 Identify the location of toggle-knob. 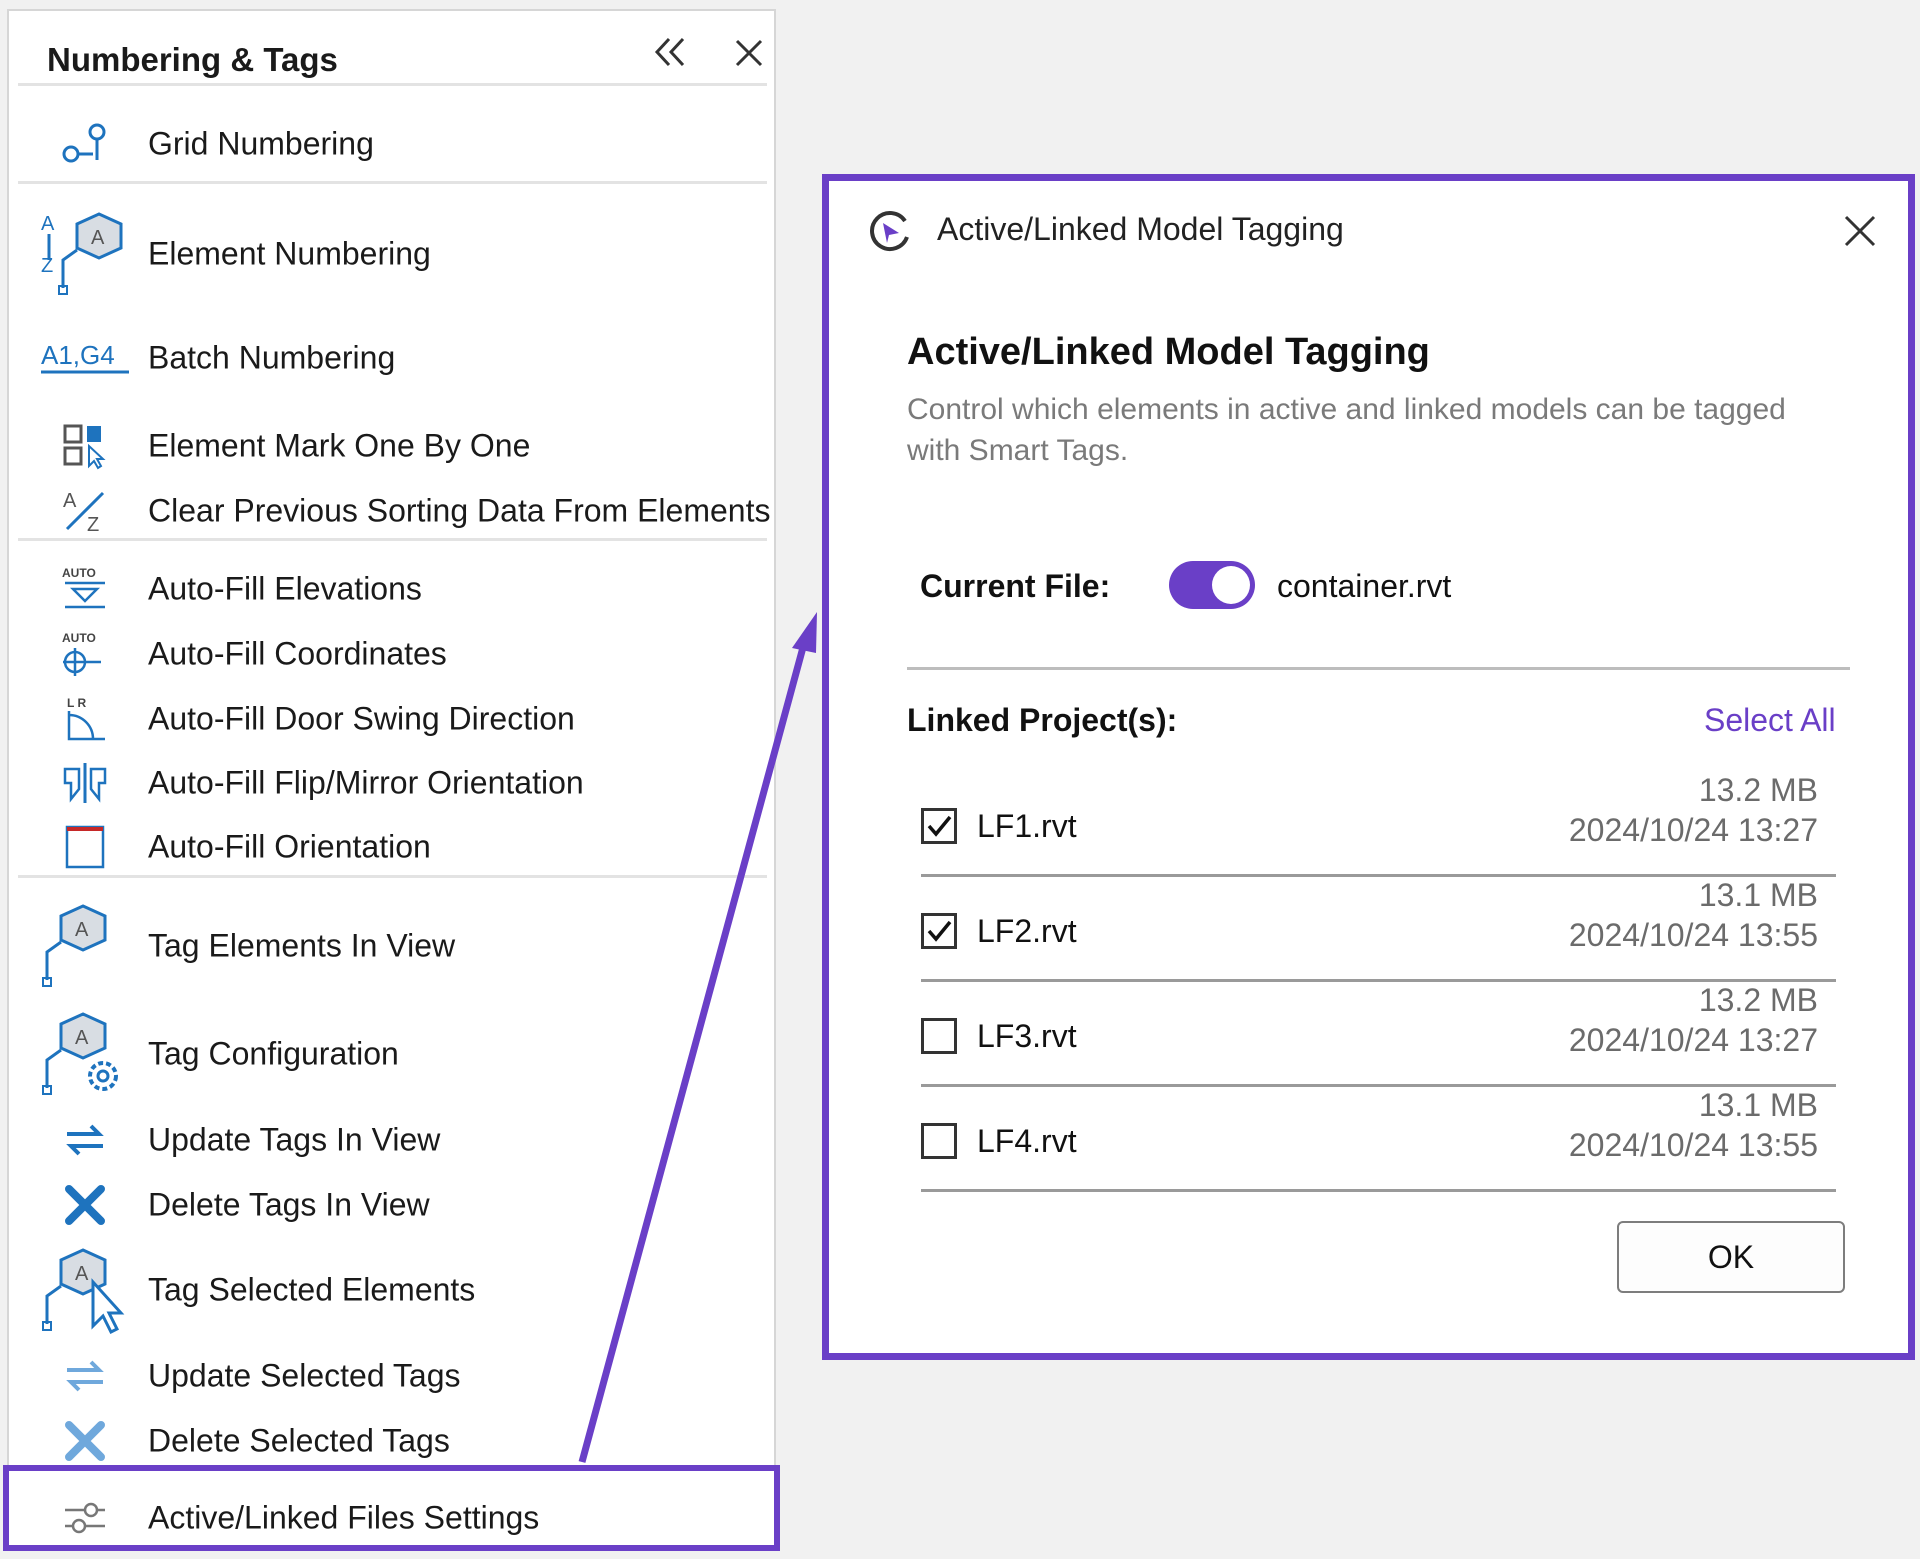
(1231, 585).